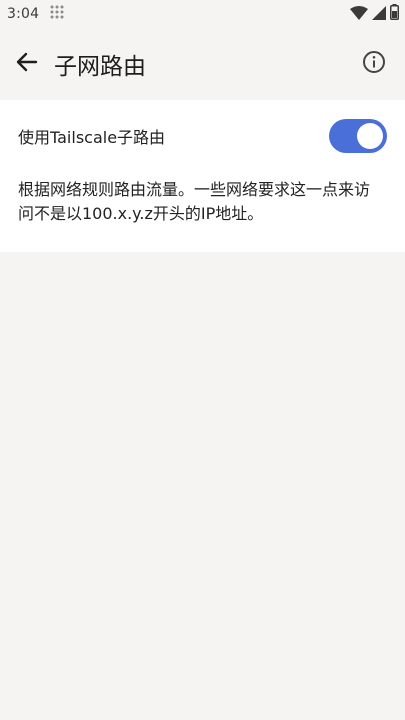  I want to click on subnet-toggle-label: 使用Tailscale子路由, so click(92, 137).